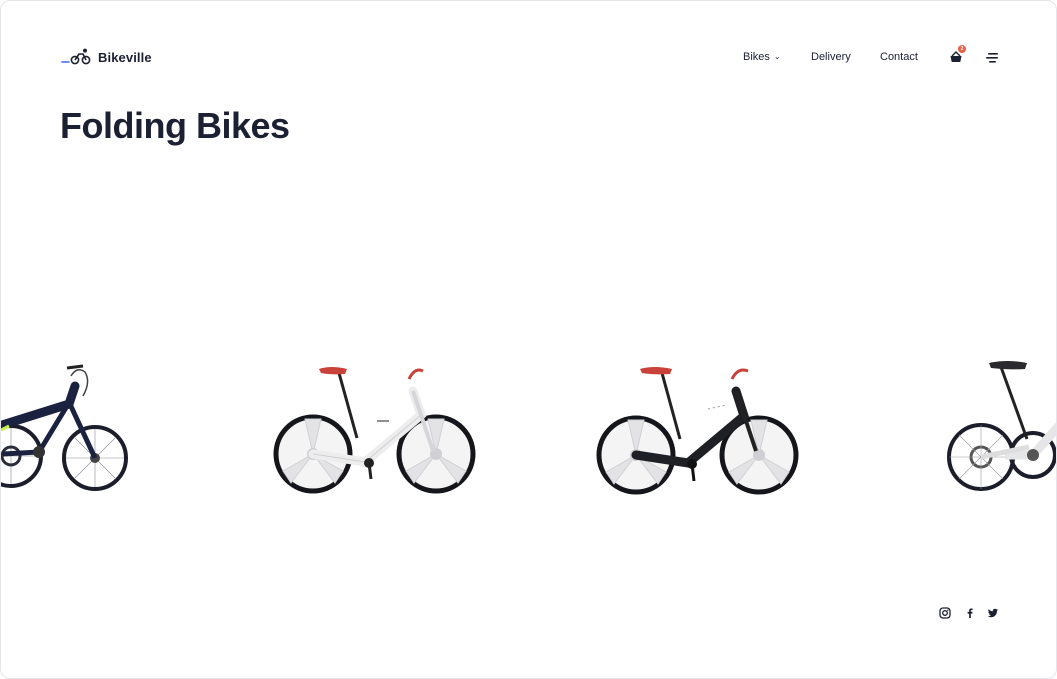 The height and width of the screenshot is (679, 1057). I want to click on cart-badge: 2, so click(962, 49).